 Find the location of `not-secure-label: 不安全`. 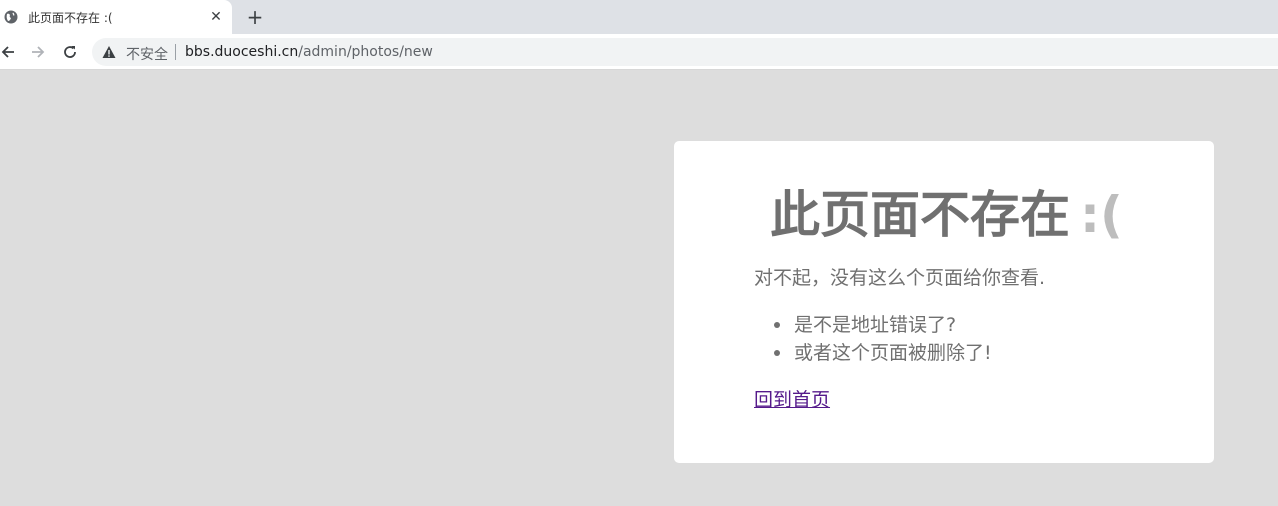

not-secure-label: 不安全 is located at coordinates (147, 54).